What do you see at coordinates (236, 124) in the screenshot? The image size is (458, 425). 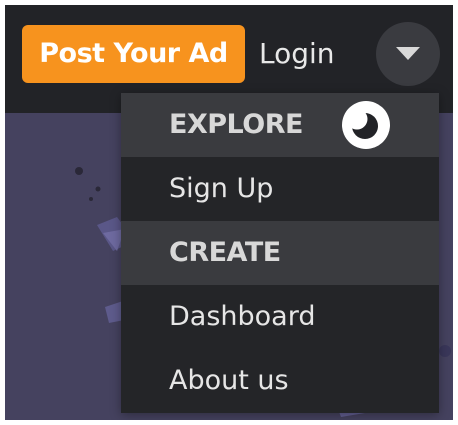 I see `explore-section-label: EXPLORE` at bounding box center [236, 124].